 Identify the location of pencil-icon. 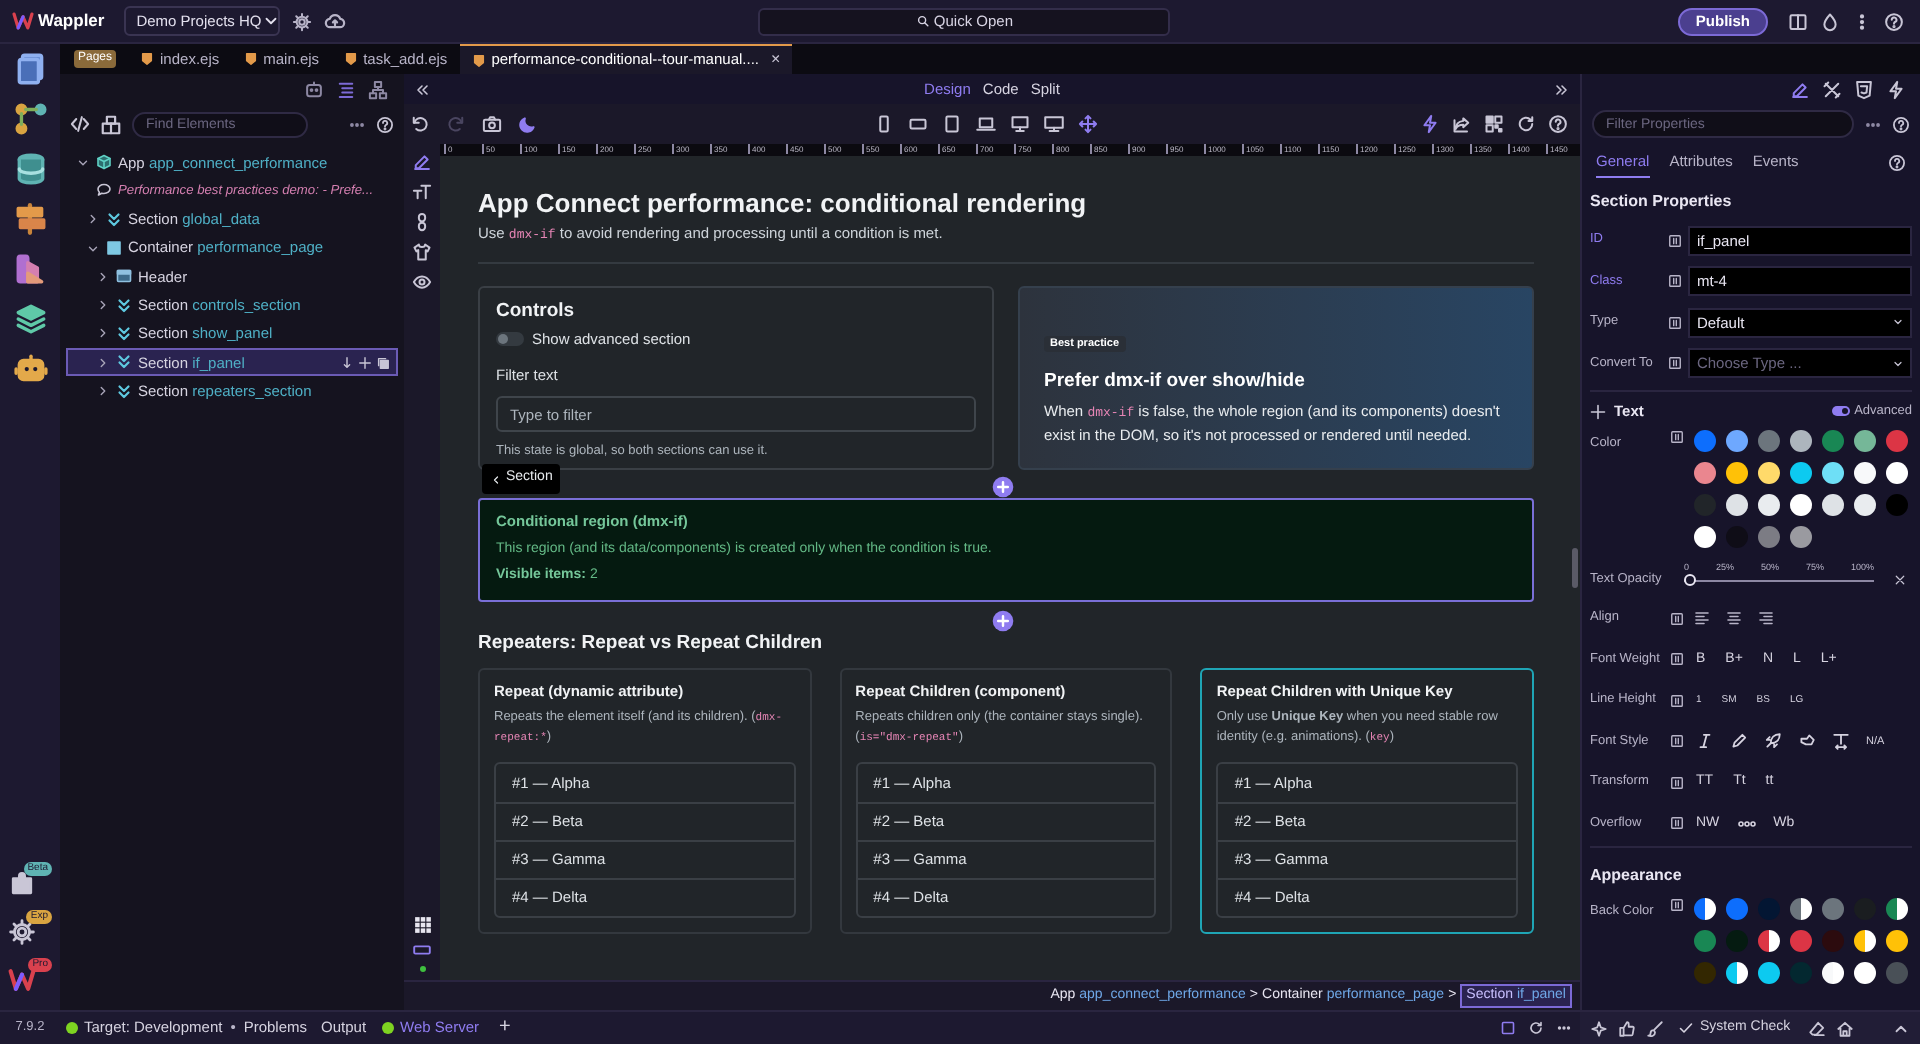
(1739, 741).